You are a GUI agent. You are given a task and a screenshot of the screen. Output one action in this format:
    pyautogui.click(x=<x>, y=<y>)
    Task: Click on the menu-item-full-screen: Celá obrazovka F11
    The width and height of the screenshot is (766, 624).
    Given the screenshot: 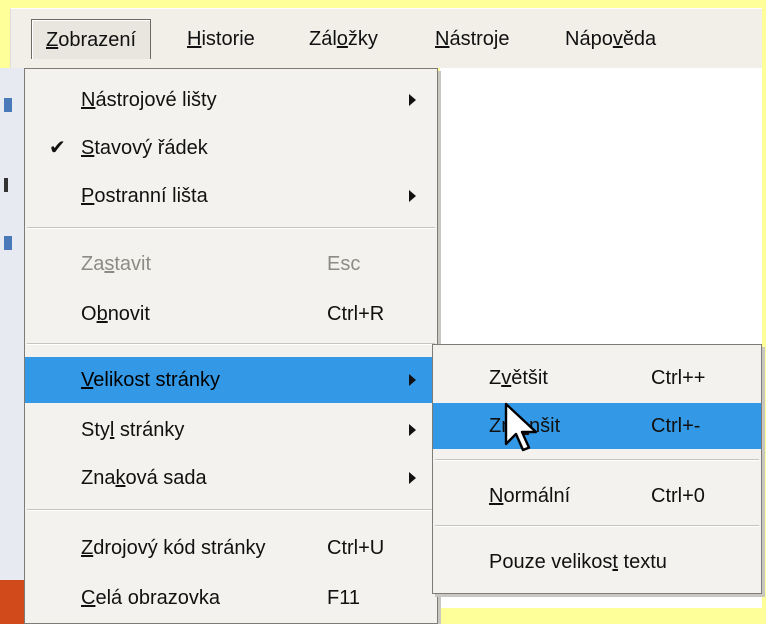 What is the action you would take?
    pyautogui.click(x=231, y=598)
    